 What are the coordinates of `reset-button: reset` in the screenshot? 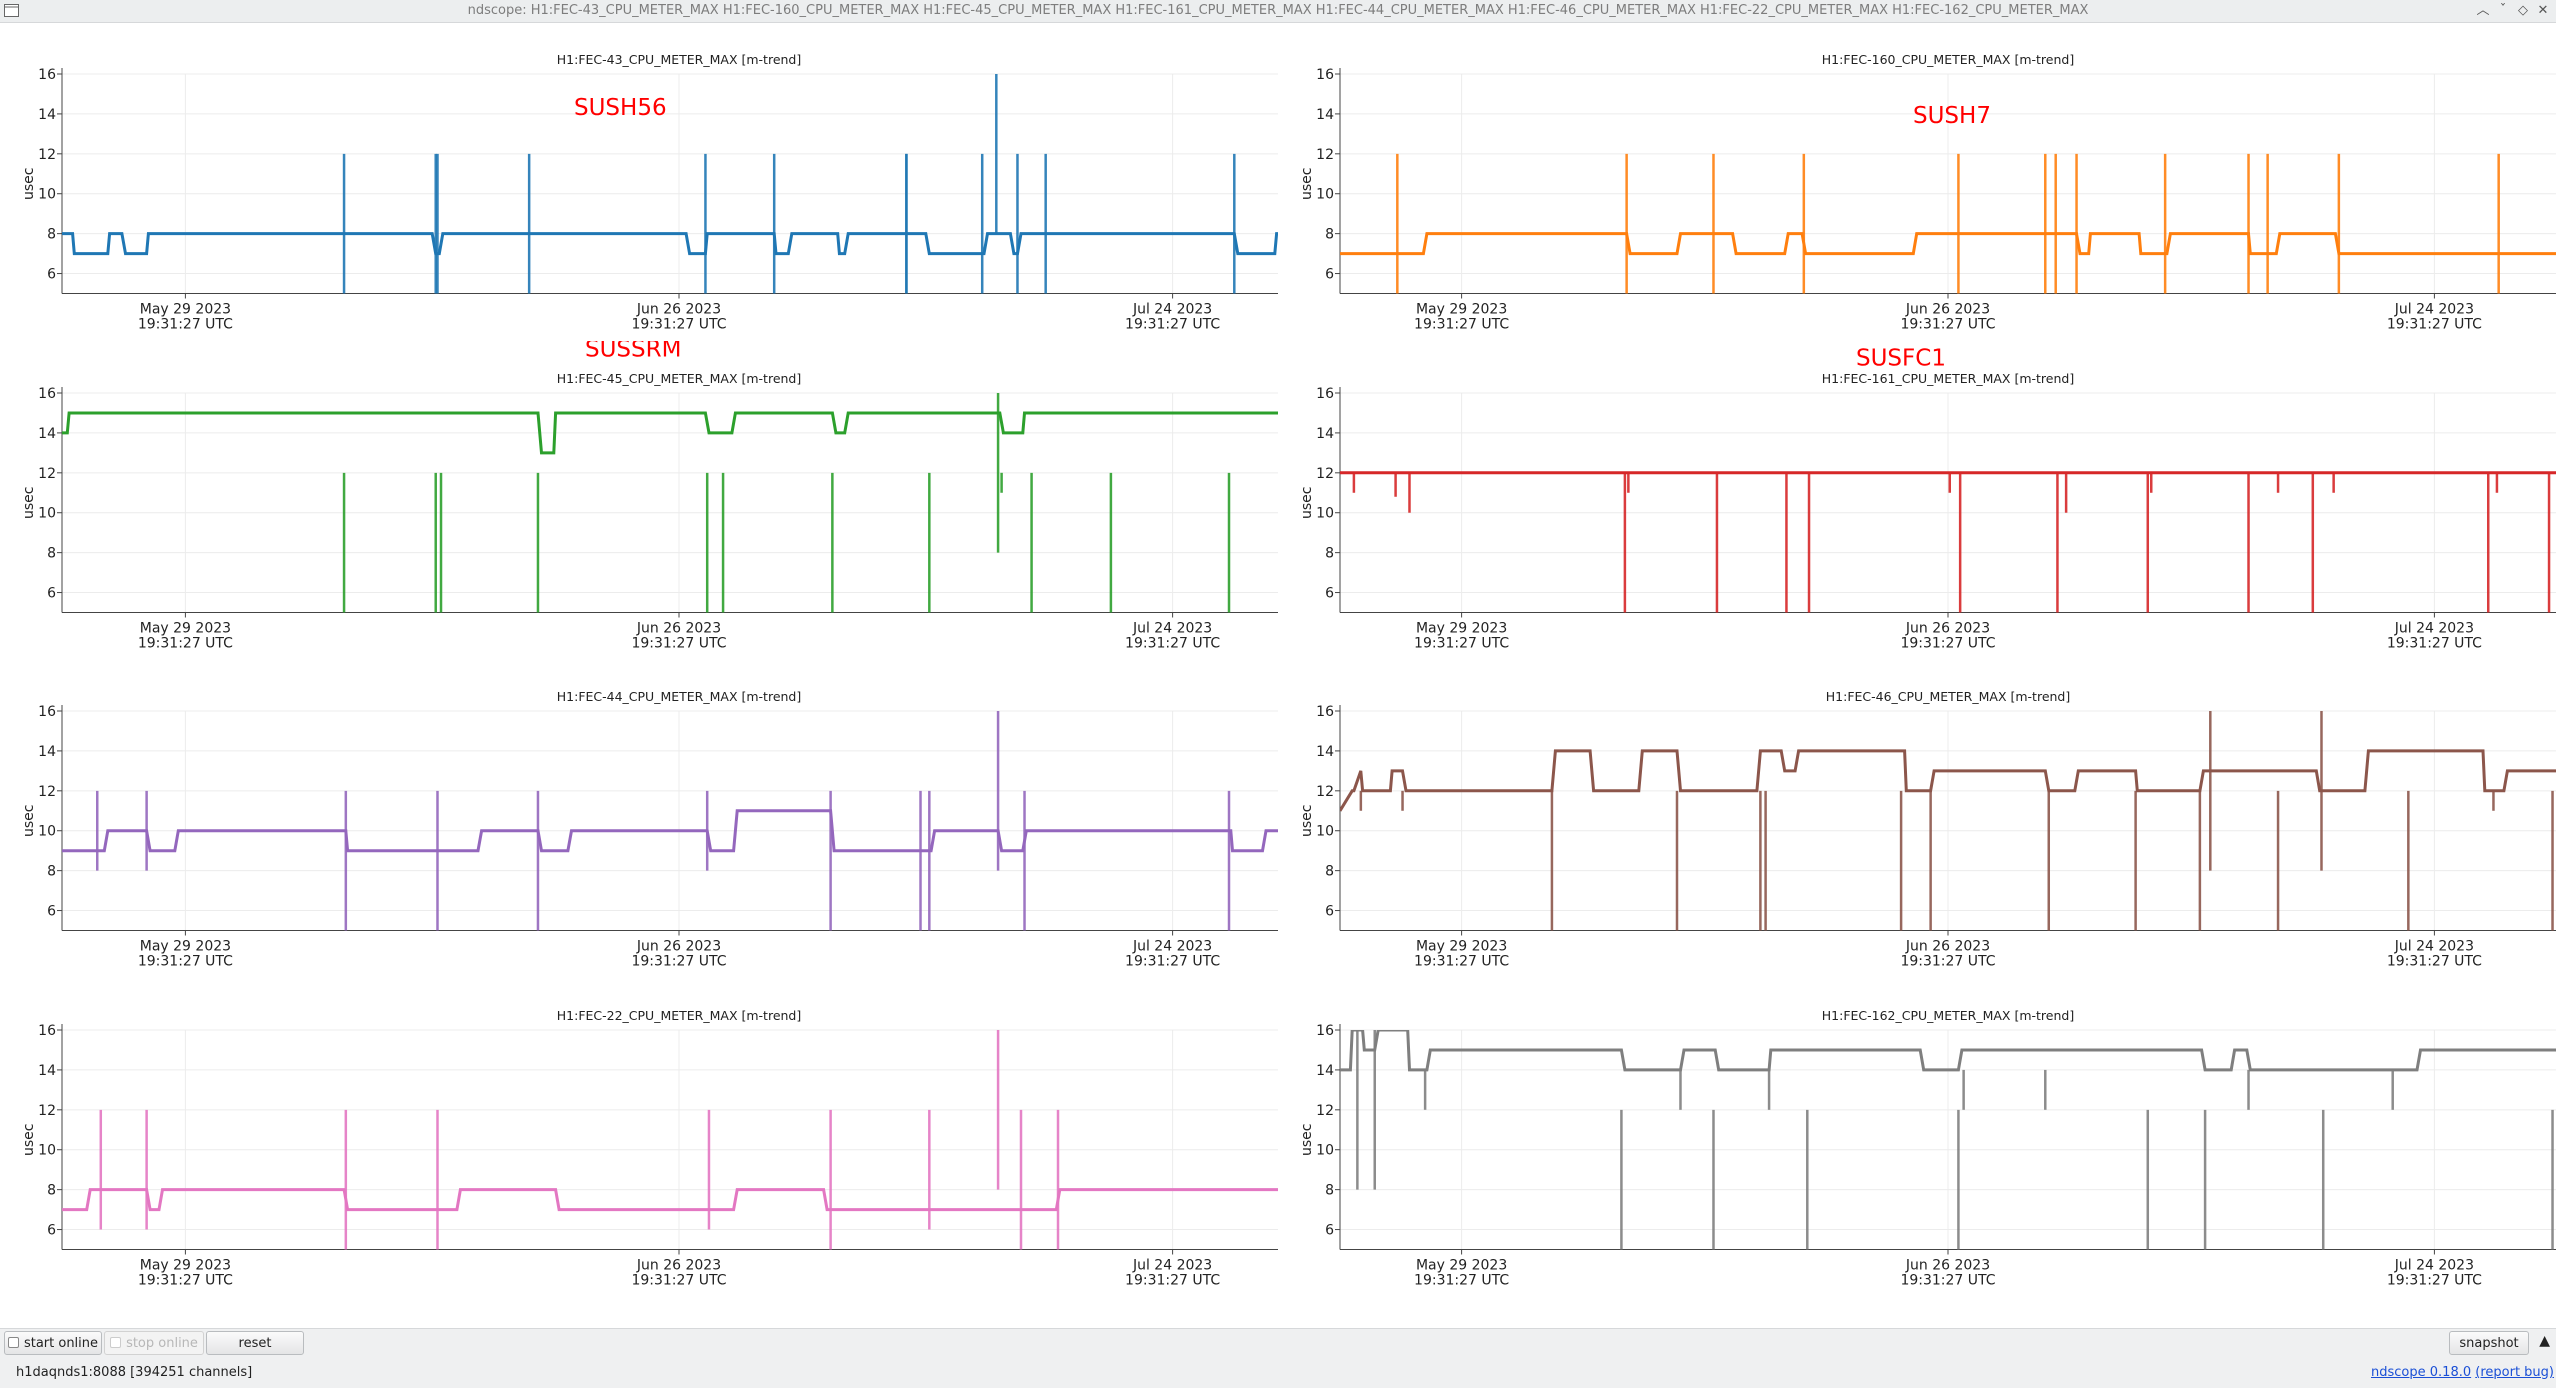 It's located at (255, 1343).